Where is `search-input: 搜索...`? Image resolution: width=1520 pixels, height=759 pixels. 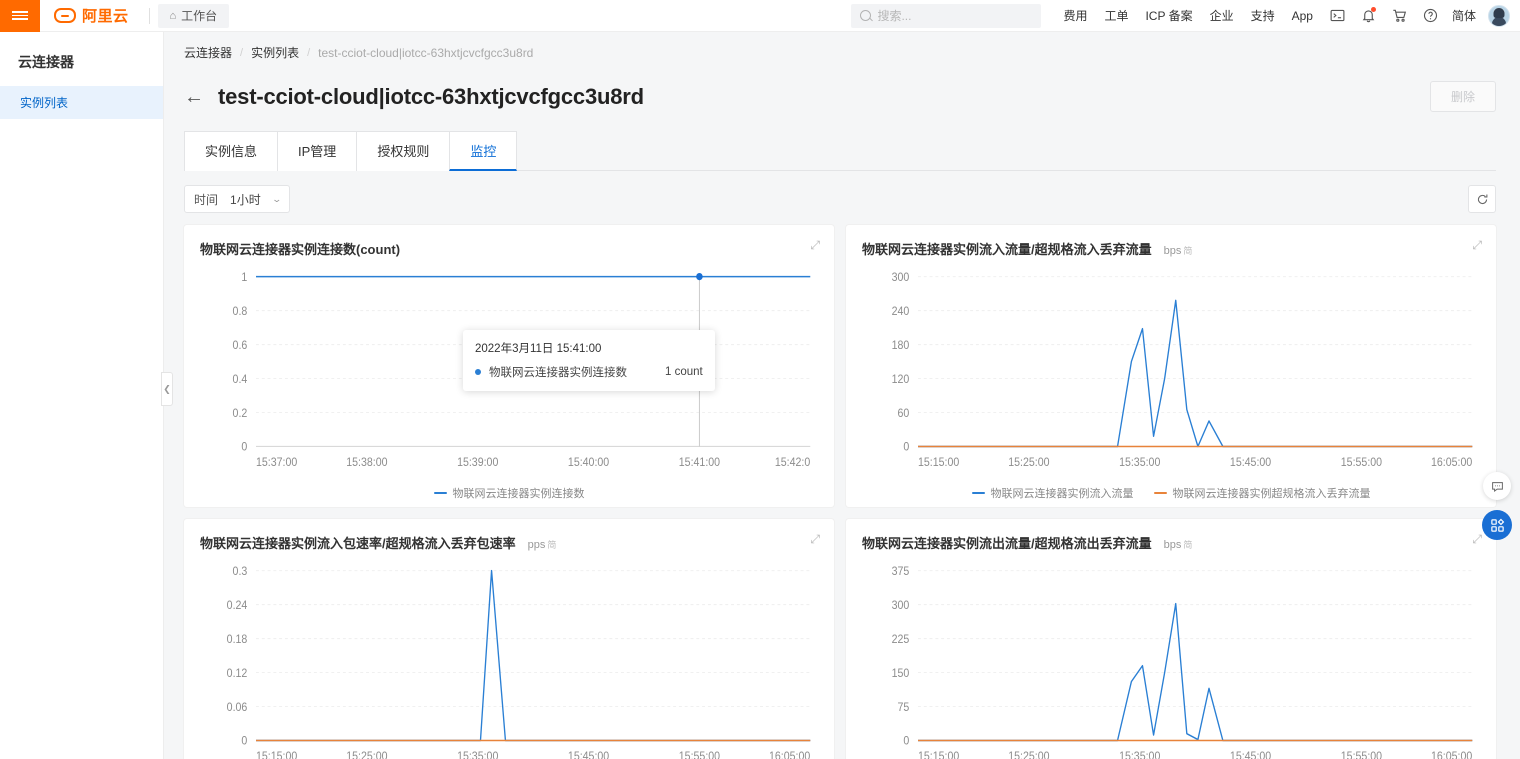
search-input: 搜索... is located at coordinates (946, 15).